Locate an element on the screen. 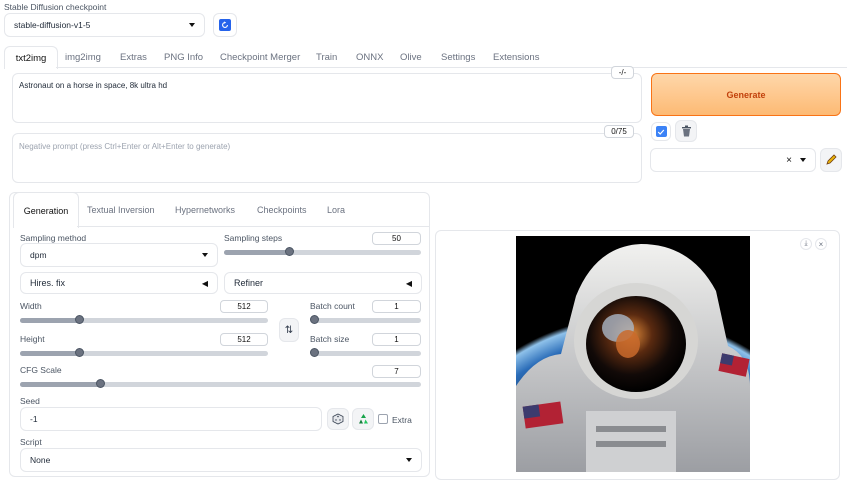 The image size is (847, 480). sampling-steps-input: 50 is located at coordinates (396, 238).